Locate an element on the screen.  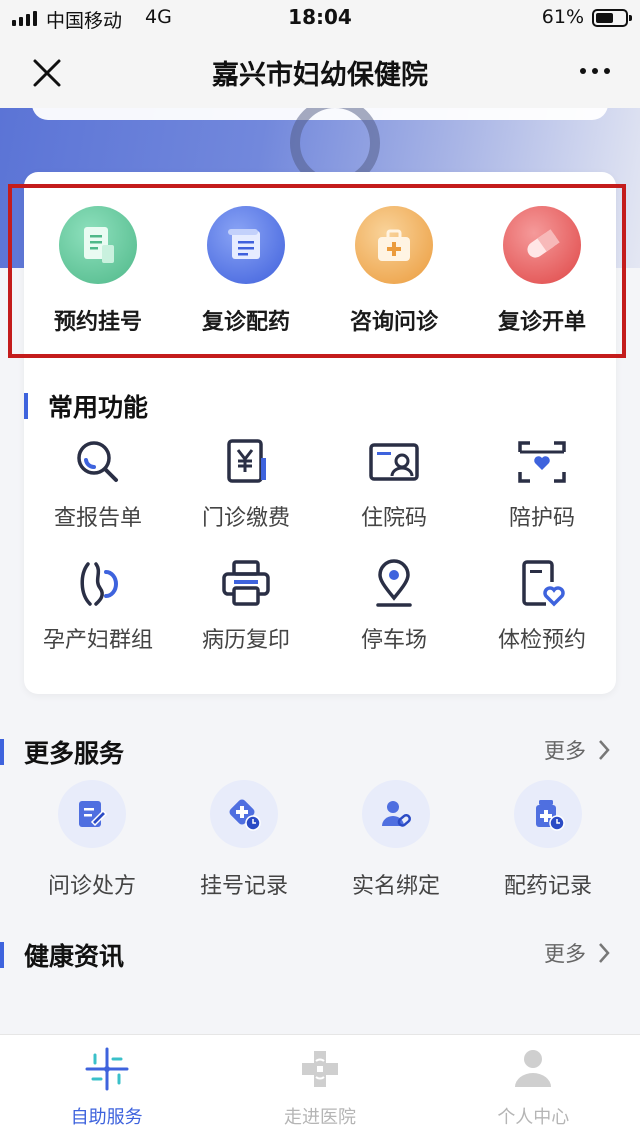
section-title: 常用功能 is located at coordinates (98, 407).